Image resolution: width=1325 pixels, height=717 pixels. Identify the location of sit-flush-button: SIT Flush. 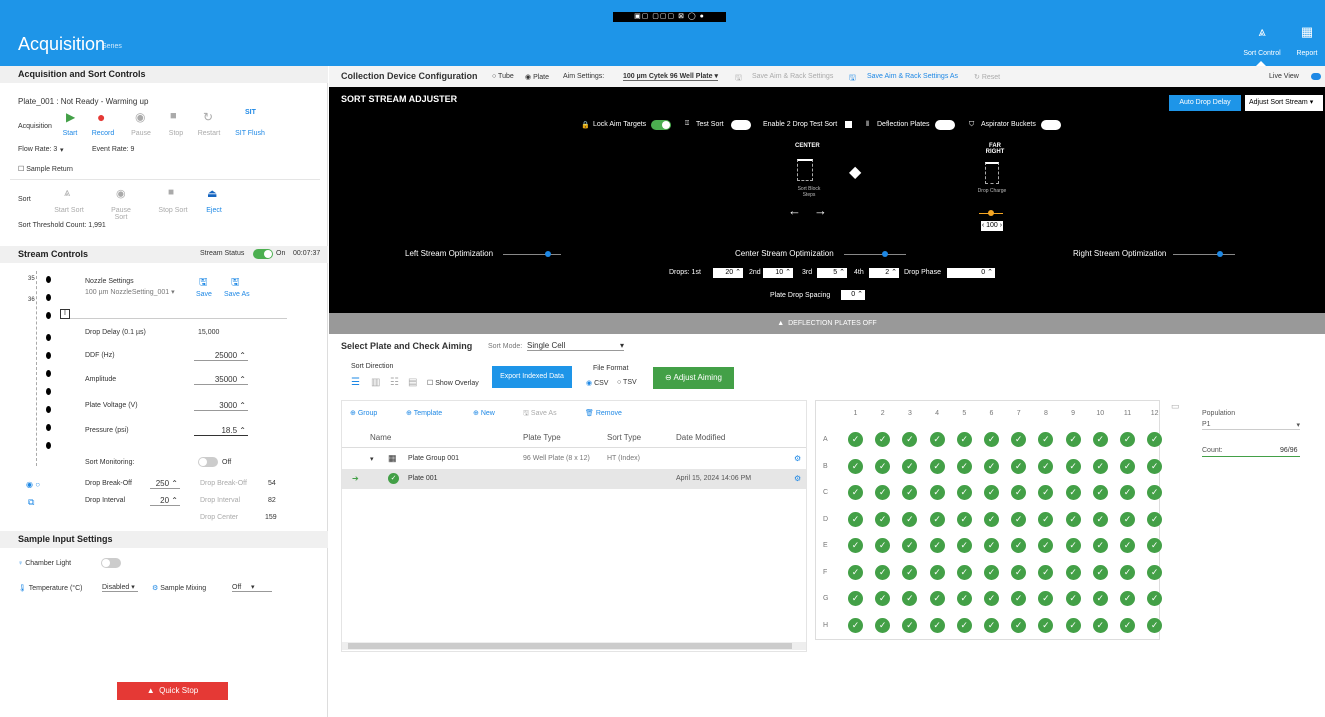
(250, 133).